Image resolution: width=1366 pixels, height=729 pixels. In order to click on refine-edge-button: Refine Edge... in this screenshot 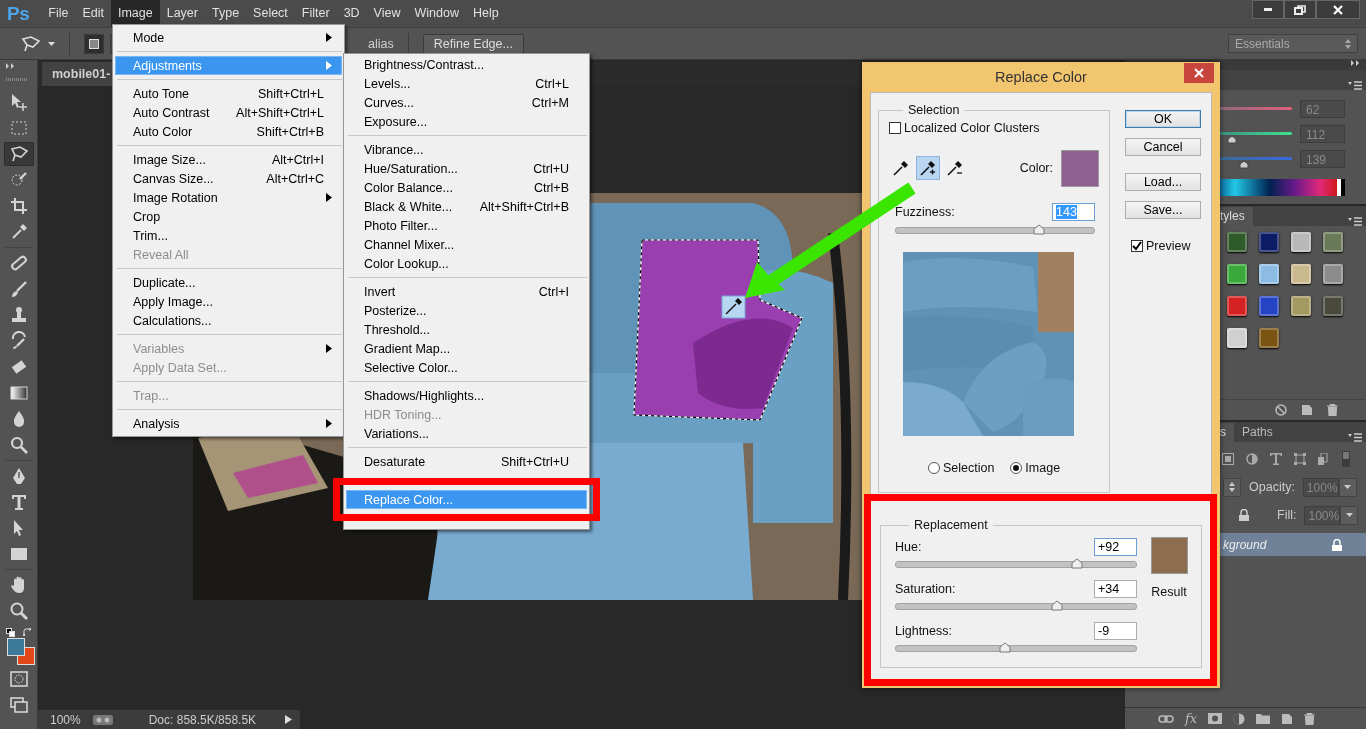, I will do `click(473, 43)`.